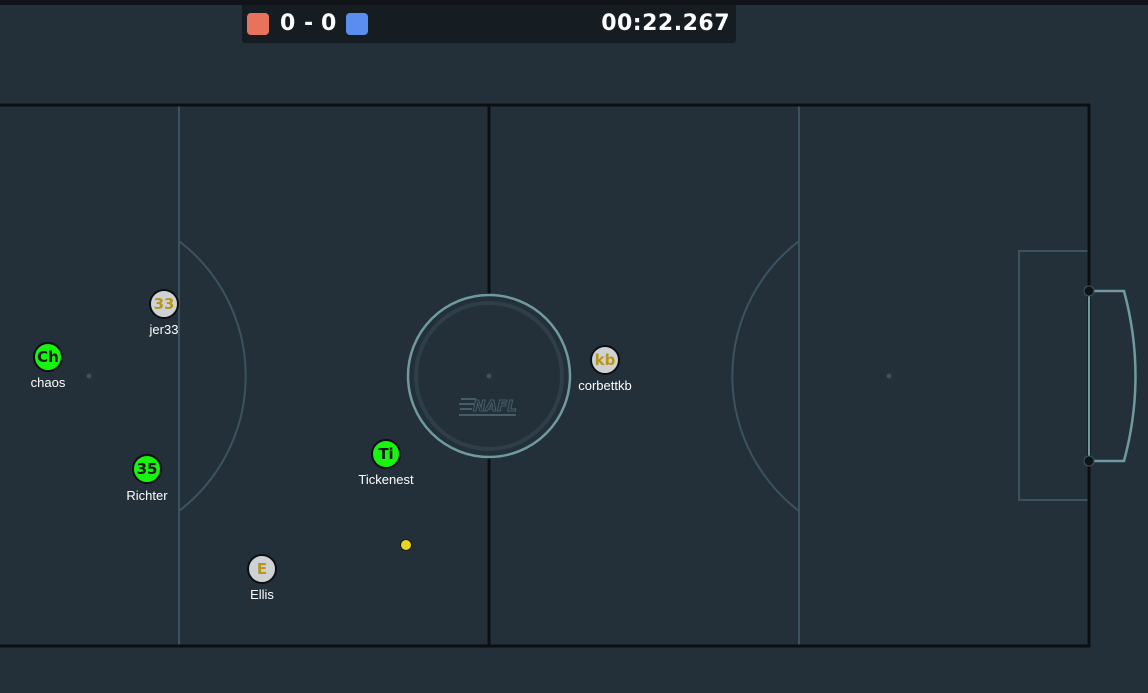 Image resolution: width=1148 pixels, height=693 pixels. I want to click on right-goal-net, so click(1113, 376).